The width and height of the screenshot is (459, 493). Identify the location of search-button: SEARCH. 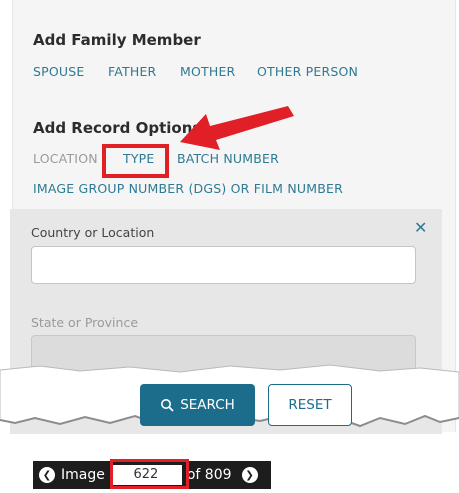
(197, 405).